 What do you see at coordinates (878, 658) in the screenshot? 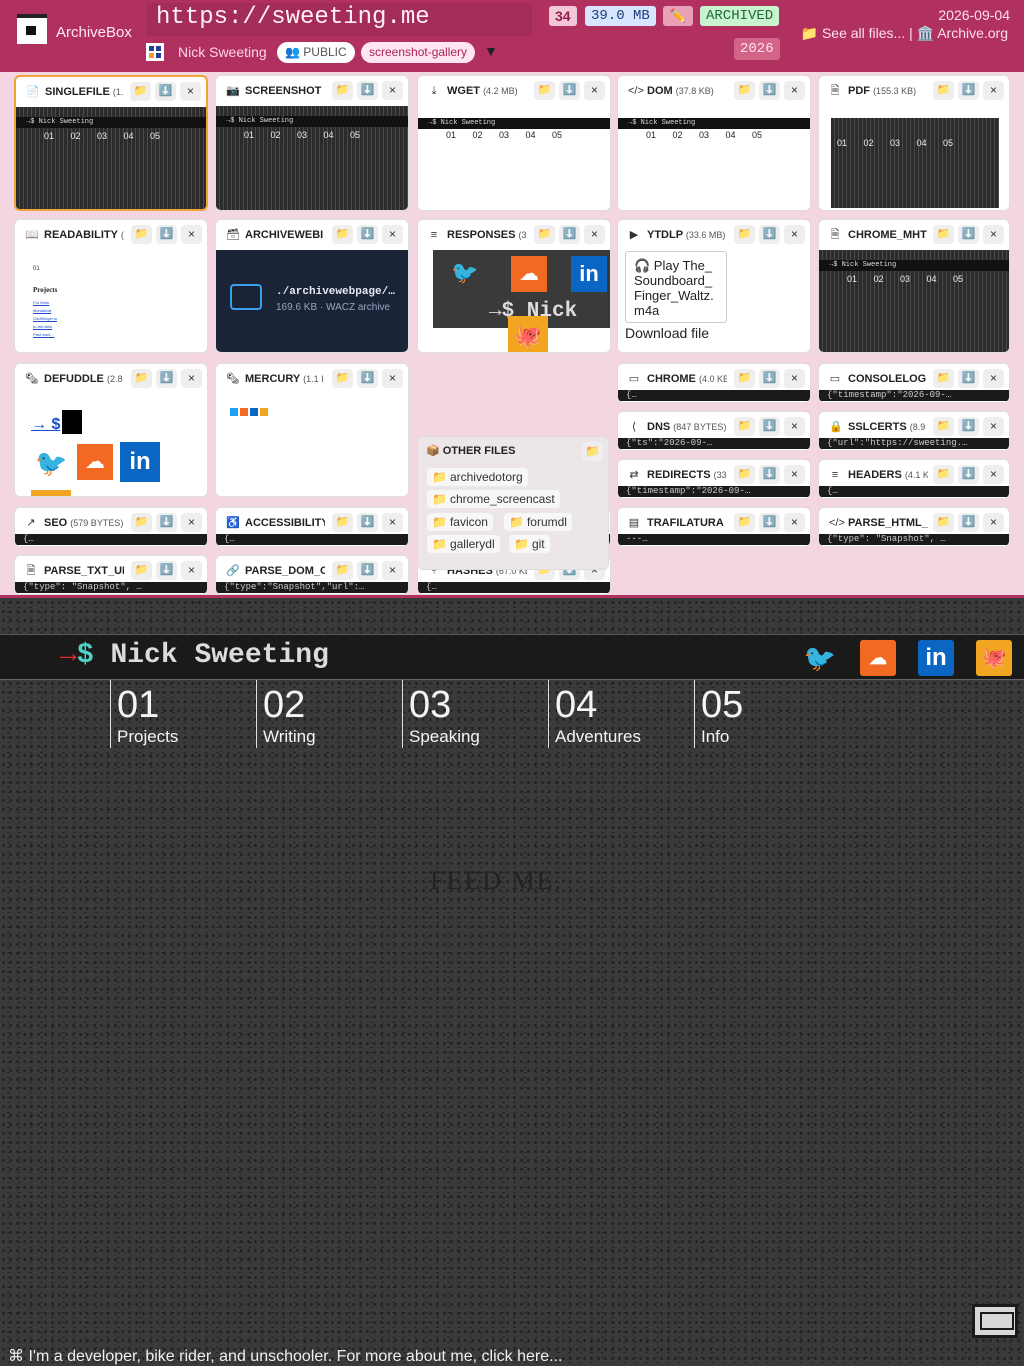
I see `soundcloud-icon: ☁` at bounding box center [878, 658].